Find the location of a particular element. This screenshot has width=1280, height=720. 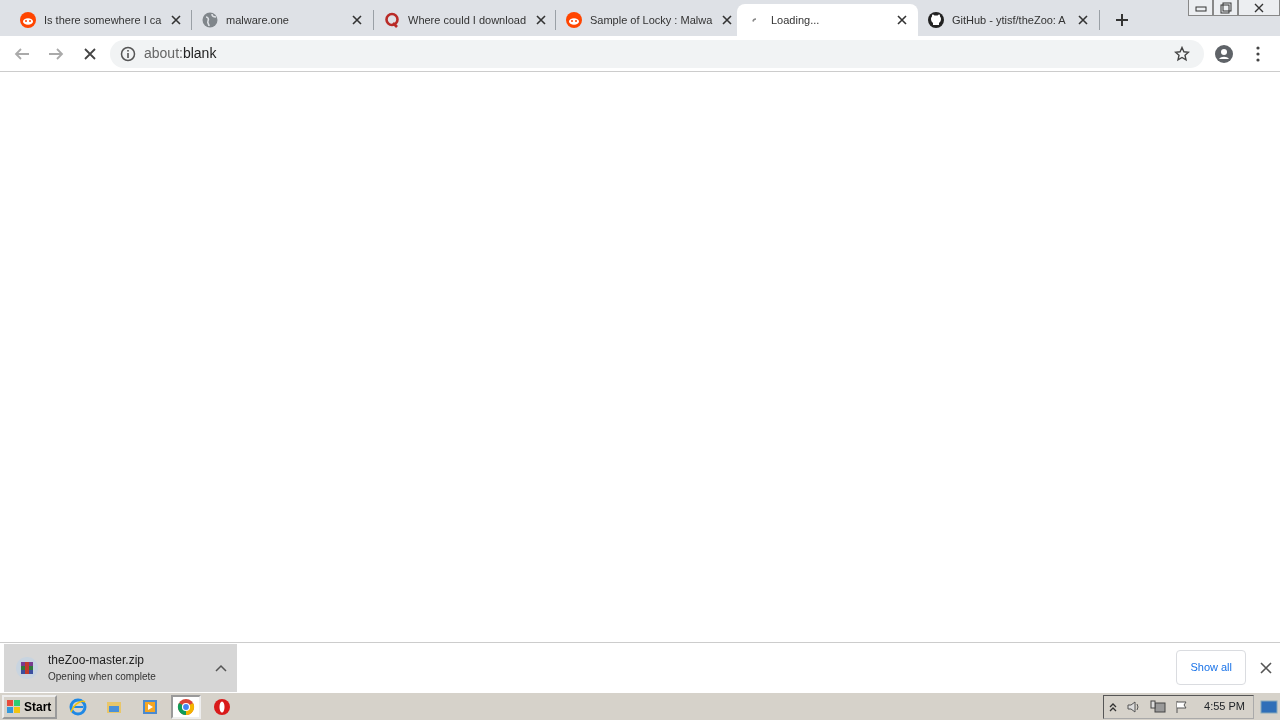

browser-tab: Is there somewhere I ca is located at coordinates (100, 20).